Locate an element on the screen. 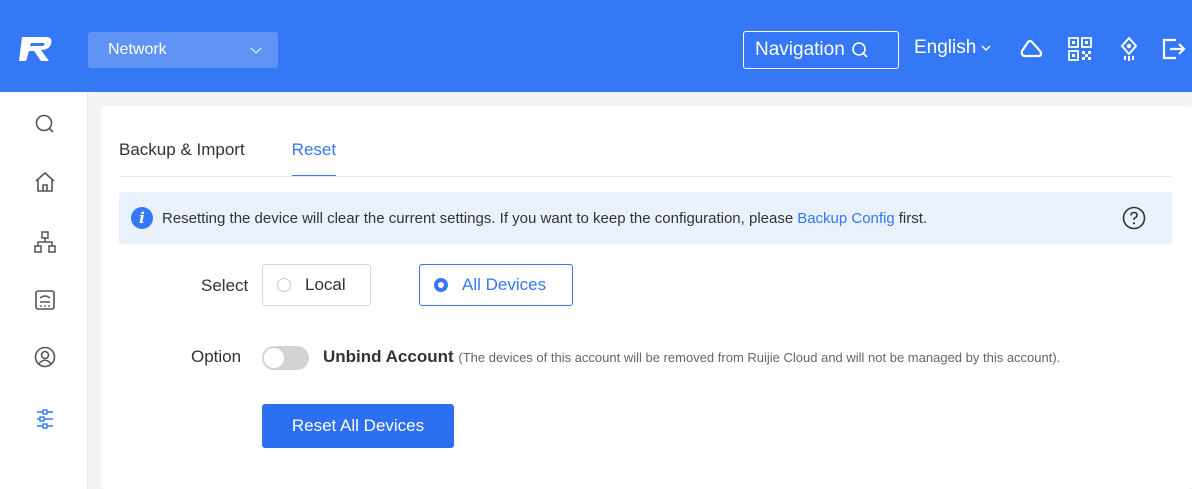  language-select: English is located at coordinates (953, 48).